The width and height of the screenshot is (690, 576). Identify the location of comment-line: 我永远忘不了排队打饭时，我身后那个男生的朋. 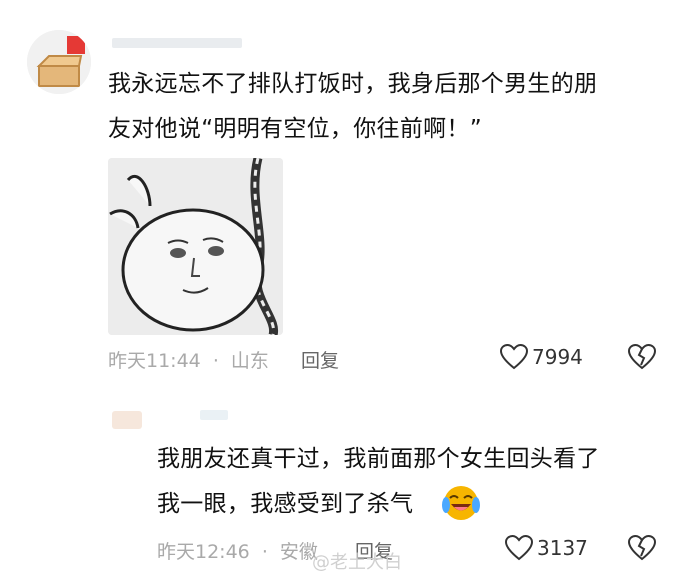
(353, 84).